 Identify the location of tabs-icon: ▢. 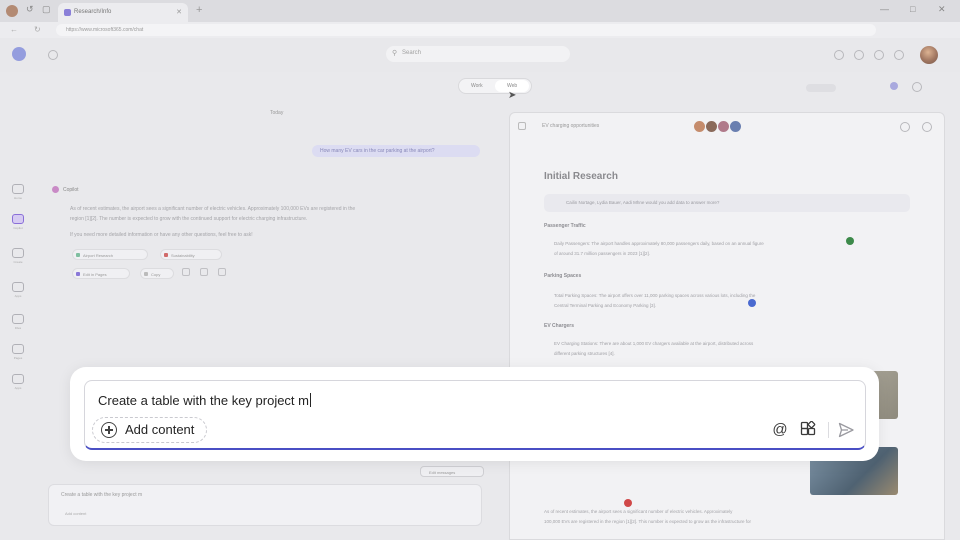
(46, 9).